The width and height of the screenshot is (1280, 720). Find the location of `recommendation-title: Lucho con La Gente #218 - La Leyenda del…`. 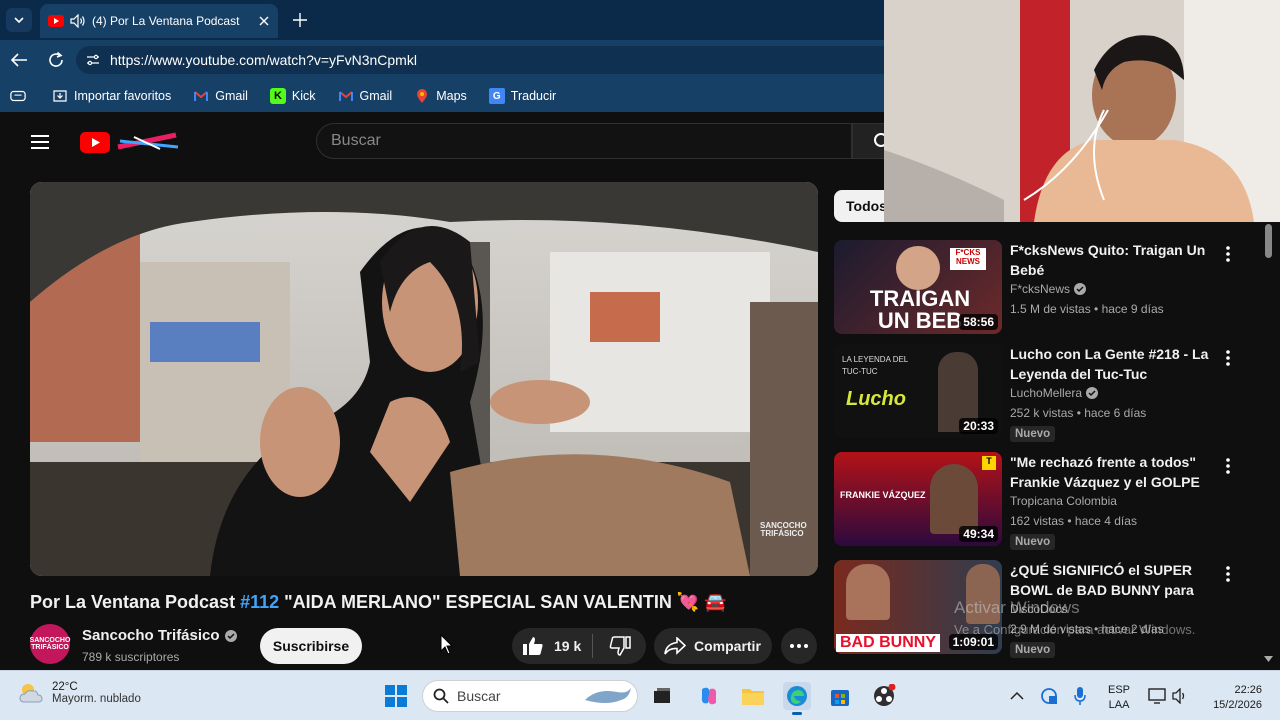

recommendation-title: Lucho con La Gente #218 - La Leyenda del… is located at coordinates (1110, 364).